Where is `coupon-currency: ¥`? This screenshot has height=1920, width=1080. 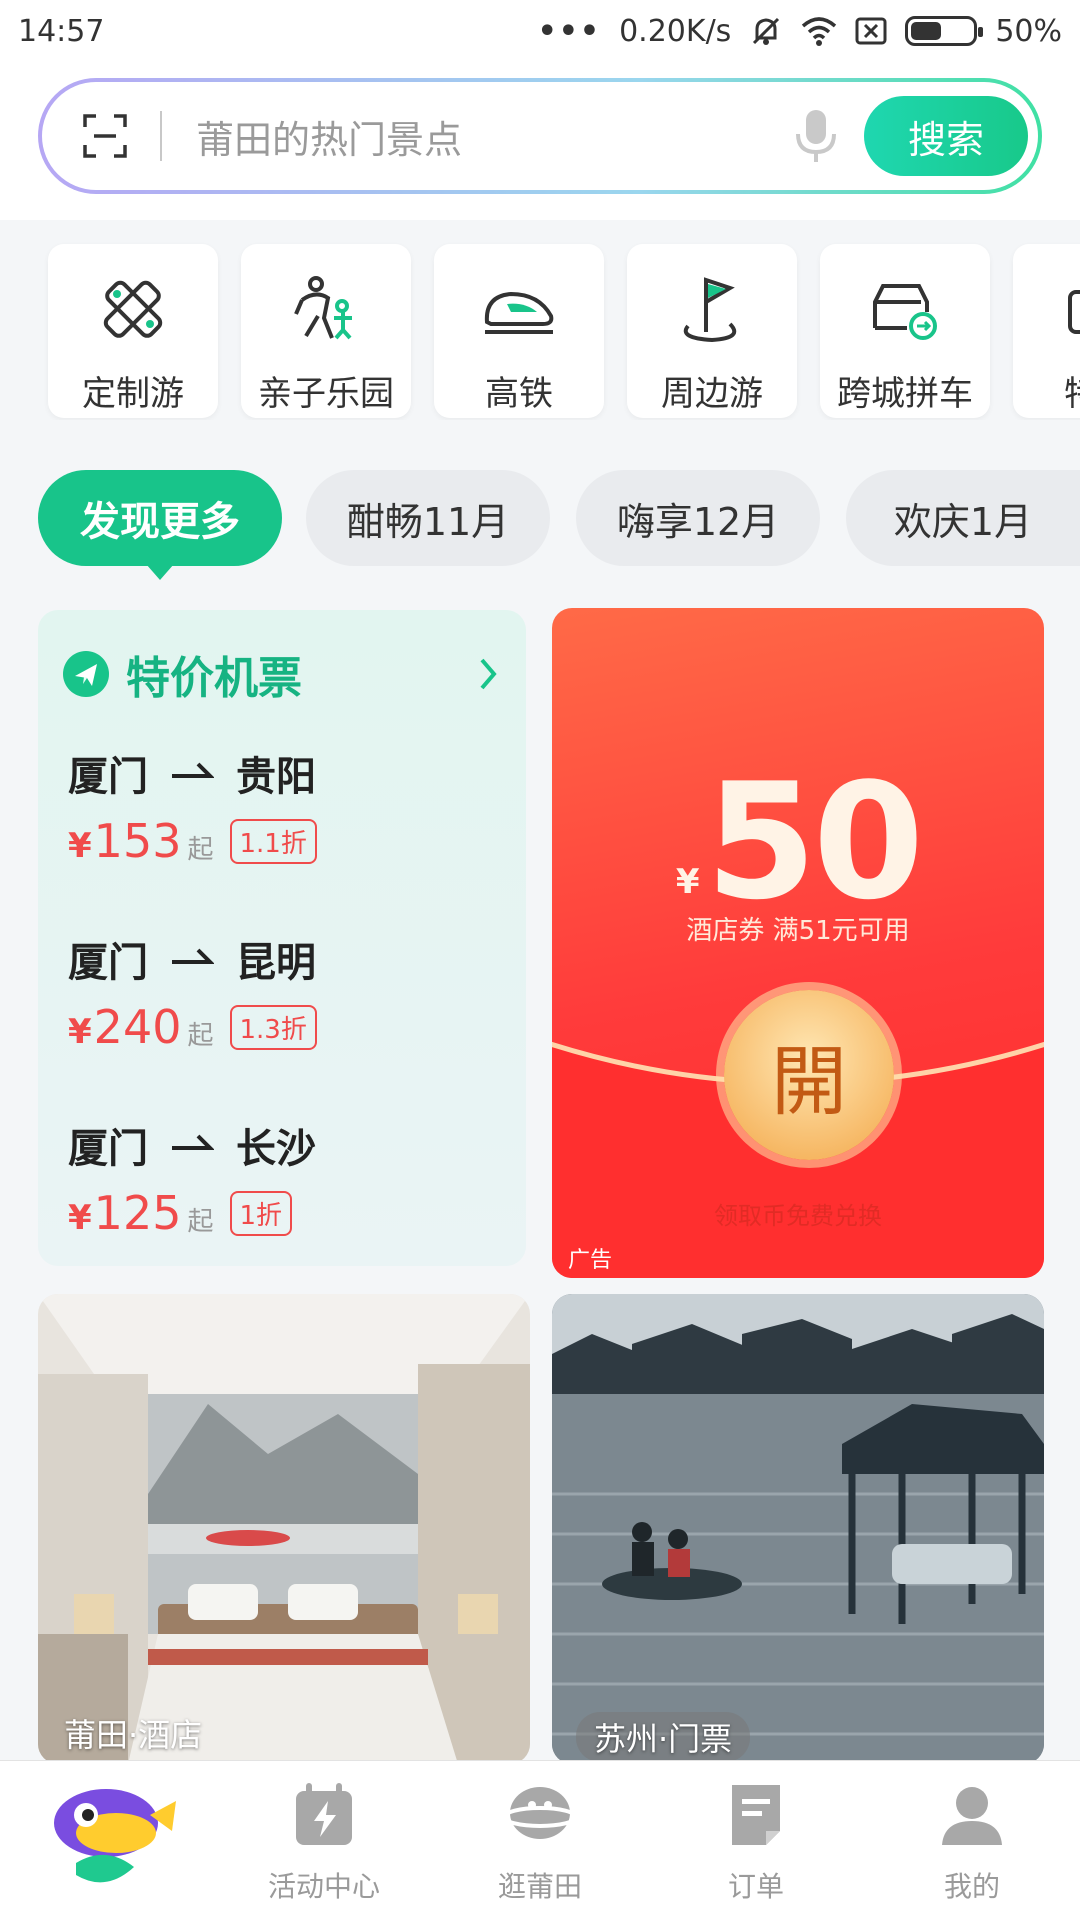 coupon-currency: ¥ is located at coordinates (687, 882).